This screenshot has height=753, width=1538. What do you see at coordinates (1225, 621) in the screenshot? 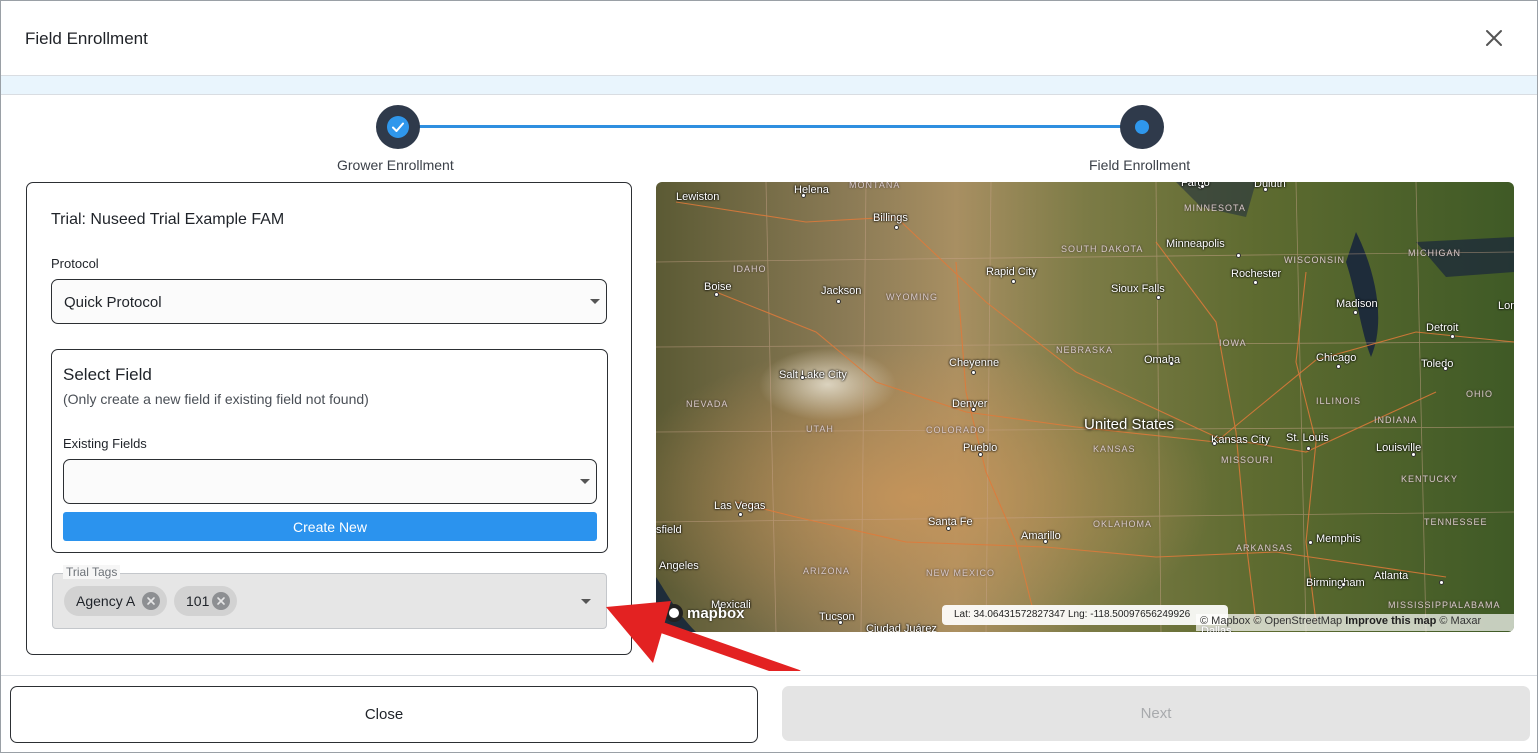
I see `attribution-mapbox-link: © Mapbox` at bounding box center [1225, 621].